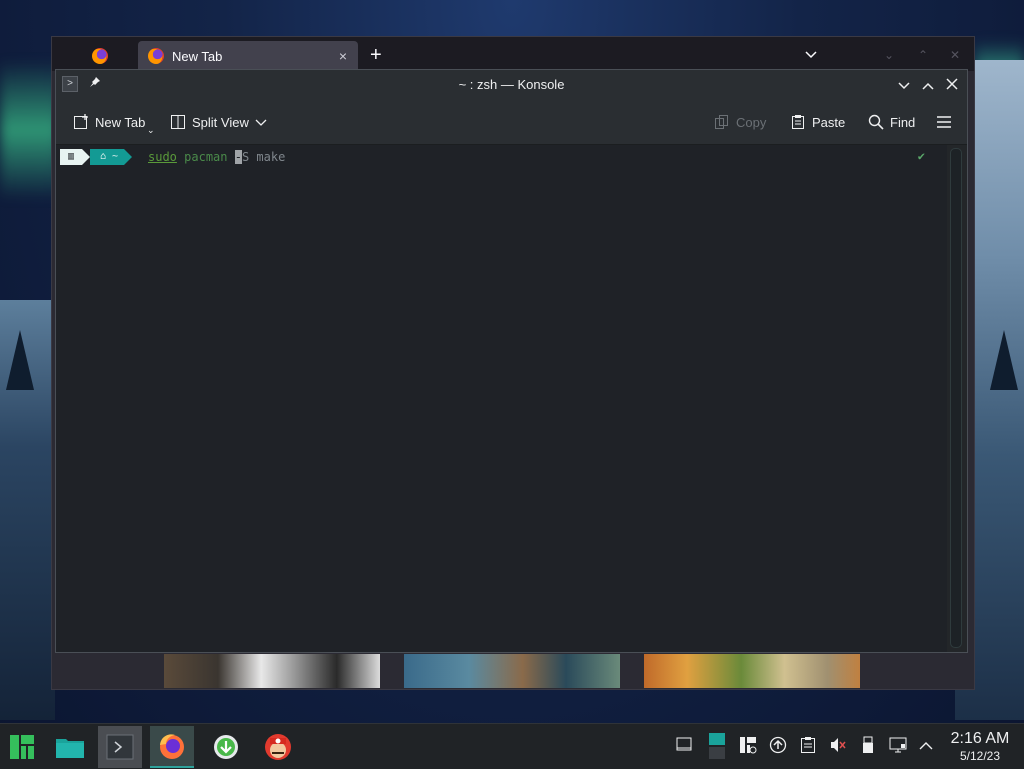 This screenshot has height=769, width=1024. What do you see at coordinates (684, 746) in the screenshot?
I see `show-desktop-icon` at bounding box center [684, 746].